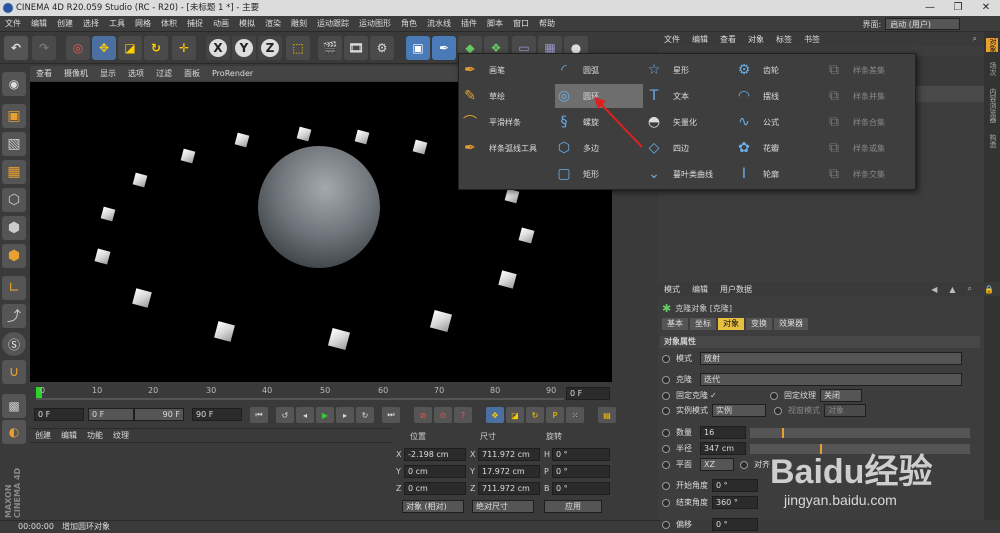  What do you see at coordinates (735, 502) in the screenshot?
I see `end-angle-field: 360 °` at bounding box center [735, 502].